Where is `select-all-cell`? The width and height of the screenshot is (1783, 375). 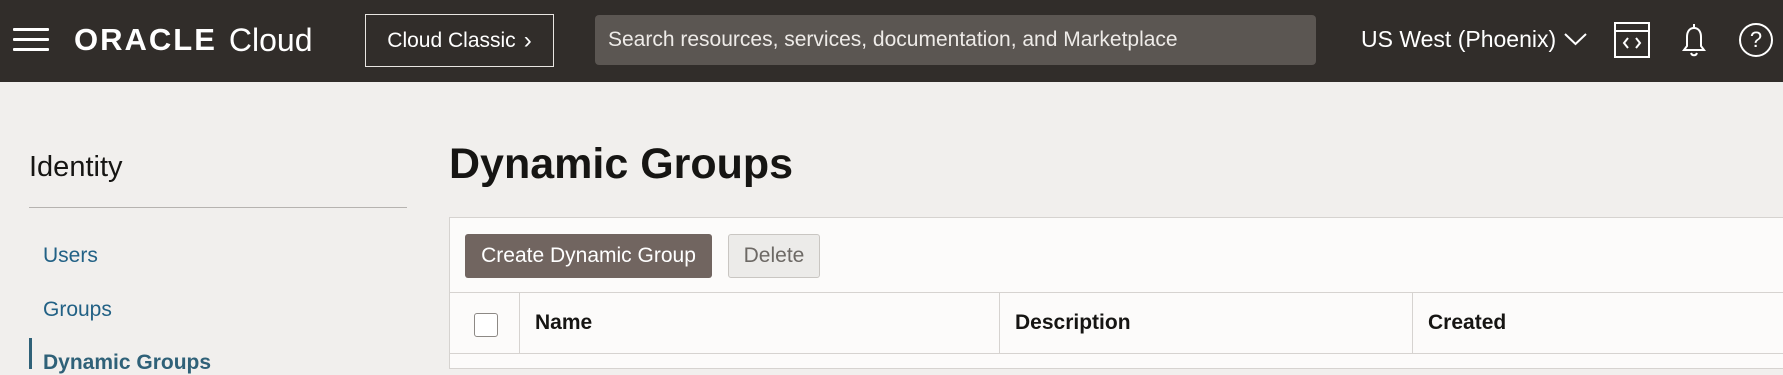
select-all-cell is located at coordinates (485, 323).